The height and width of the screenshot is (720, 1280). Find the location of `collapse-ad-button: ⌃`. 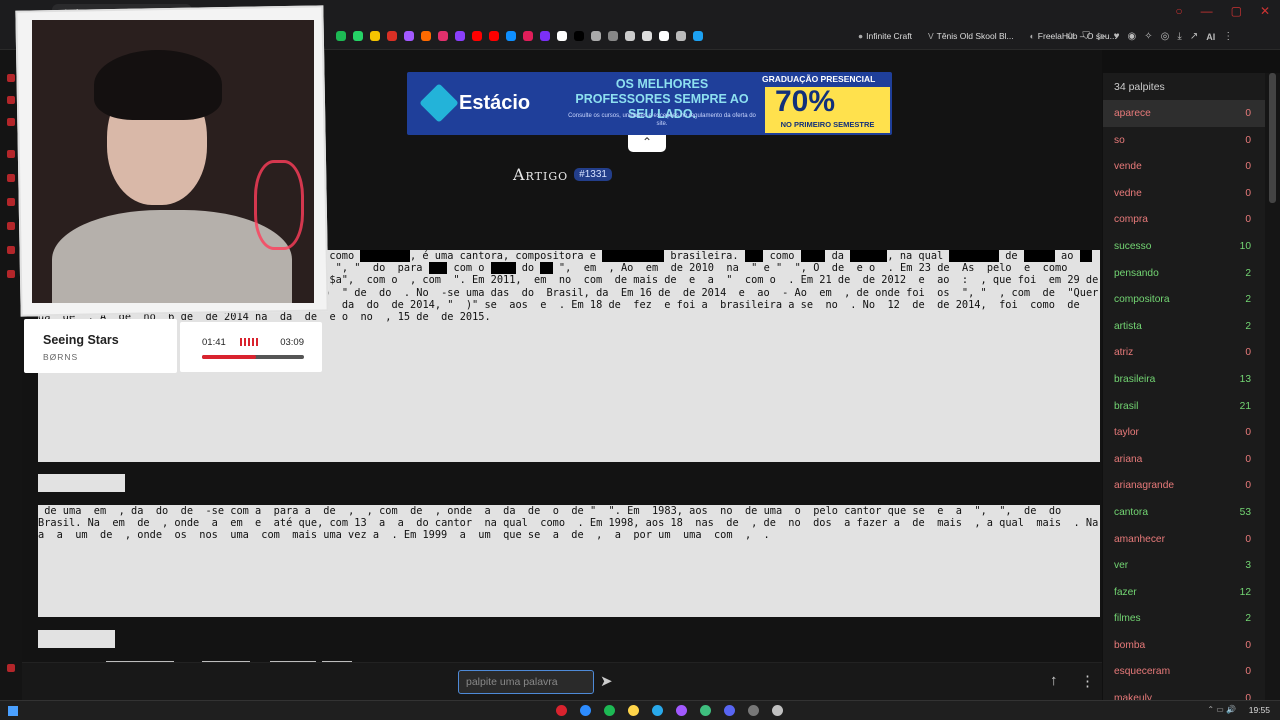

collapse-ad-button: ⌃ is located at coordinates (647, 143).